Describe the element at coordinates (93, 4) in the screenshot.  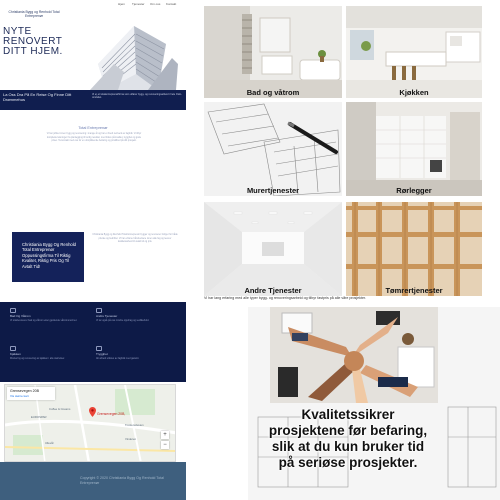
I see `site-nav: Hjem Tjenester Om oss Kontakt` at that location.